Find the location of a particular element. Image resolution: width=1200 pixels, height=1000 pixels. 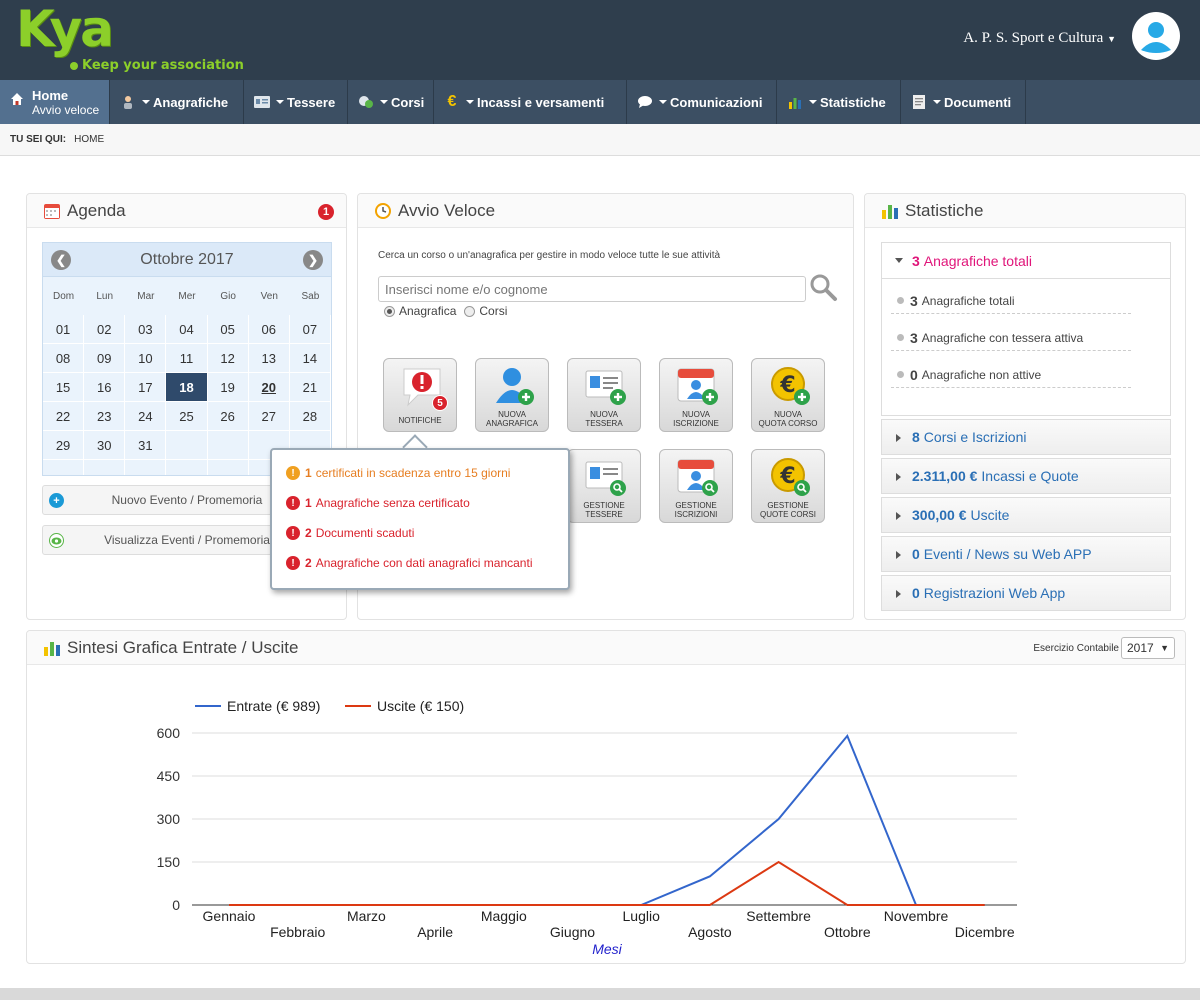

calendar-day: 30 is located at coordinates (105, 445).